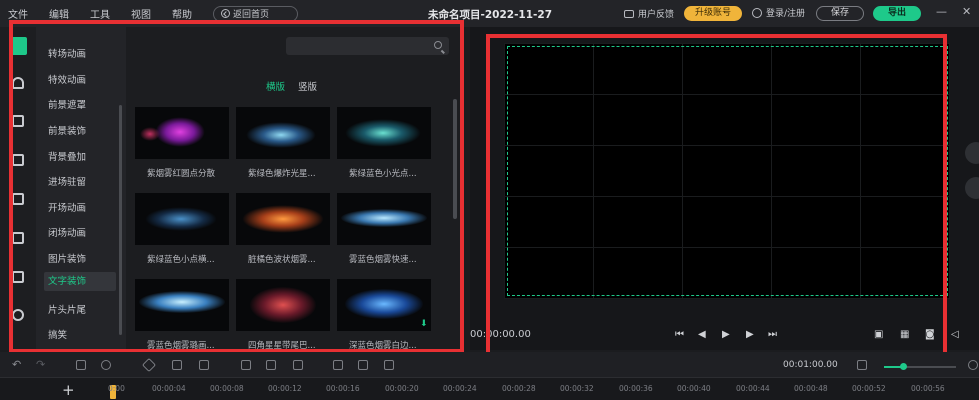  What do you see at coordinates (67, 207) in the screenshot?
I see `category-item: 开场动画` at bounding box center [67, 207].